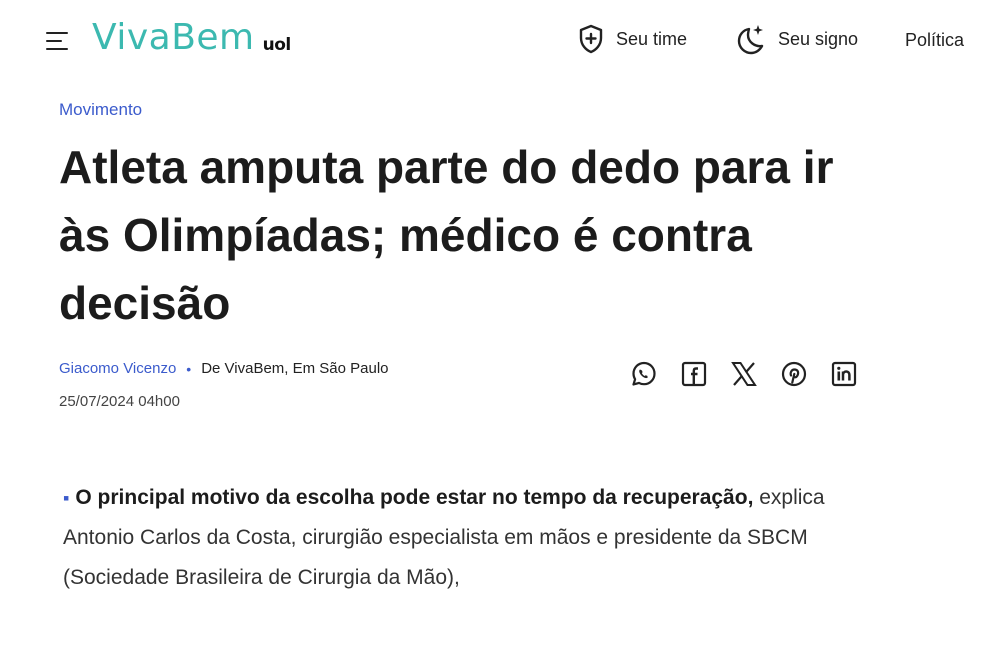 Image resolution: width=997 pixels, height=666 pixels. I want to click on share-facebook-button, so click(694, 374).